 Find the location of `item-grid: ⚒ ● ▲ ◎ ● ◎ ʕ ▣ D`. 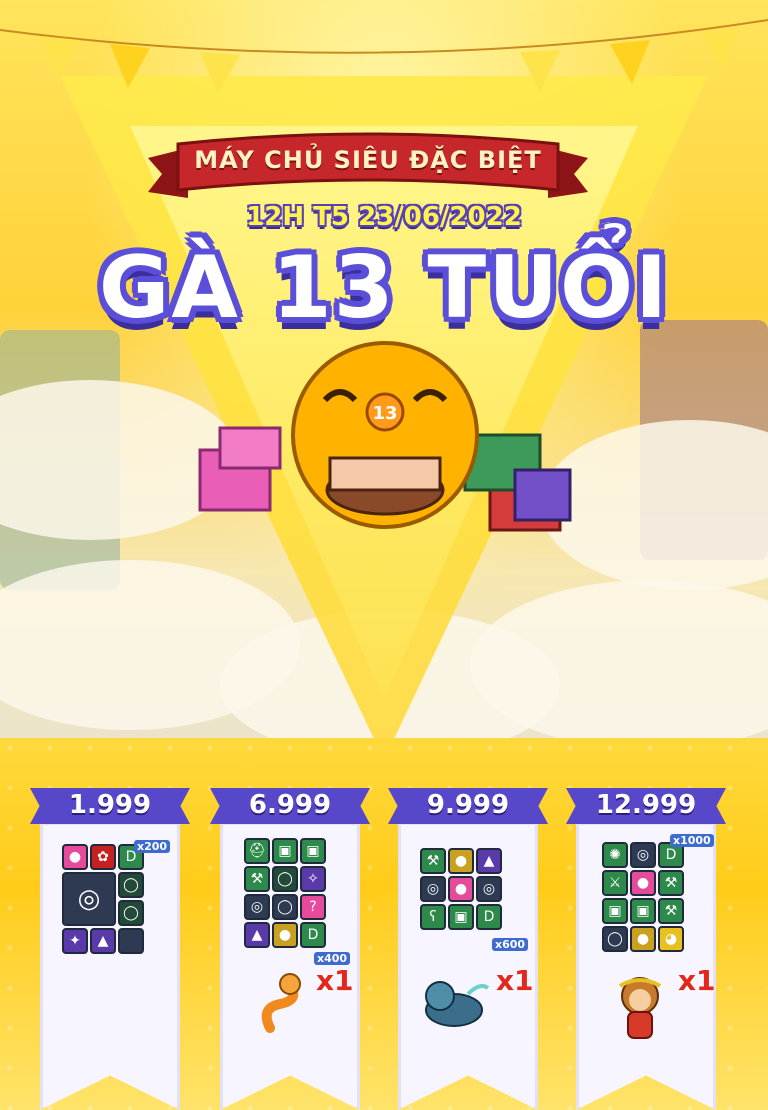

item-grid: ⚒ ● ▲ ◎ ● ◎ ʕ ▣ D is located at coordinates (461, 889).